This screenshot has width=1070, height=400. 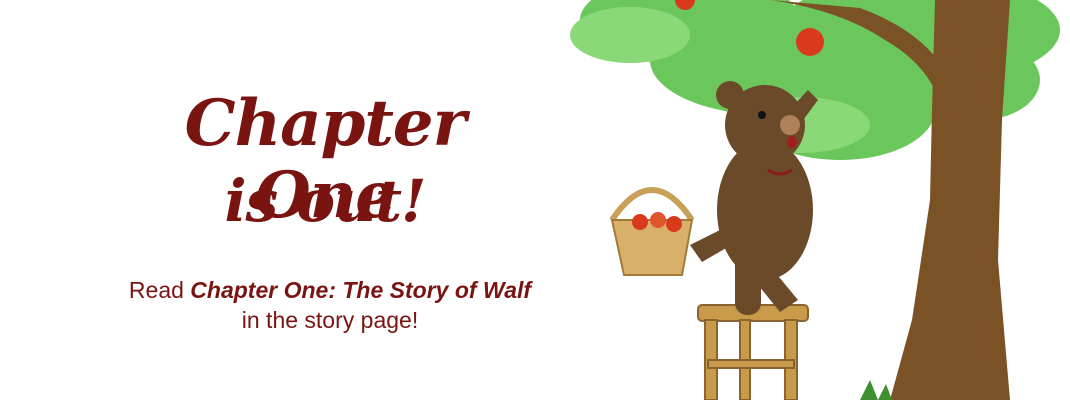 What do you see at coordinates (325, 201) in the screenshot?
I see `headline-is-out: is out!` at bounding box center [325, 201].